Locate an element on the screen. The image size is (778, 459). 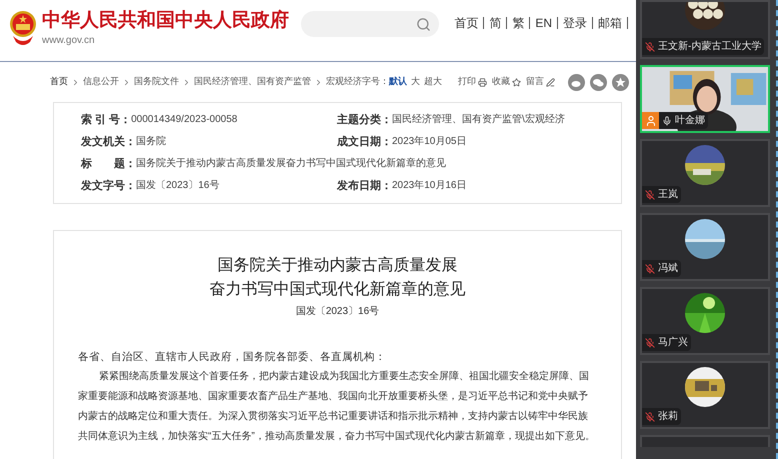
site-title: 中华人民共和国中央人民政府 is located at coordinates (165, 21).